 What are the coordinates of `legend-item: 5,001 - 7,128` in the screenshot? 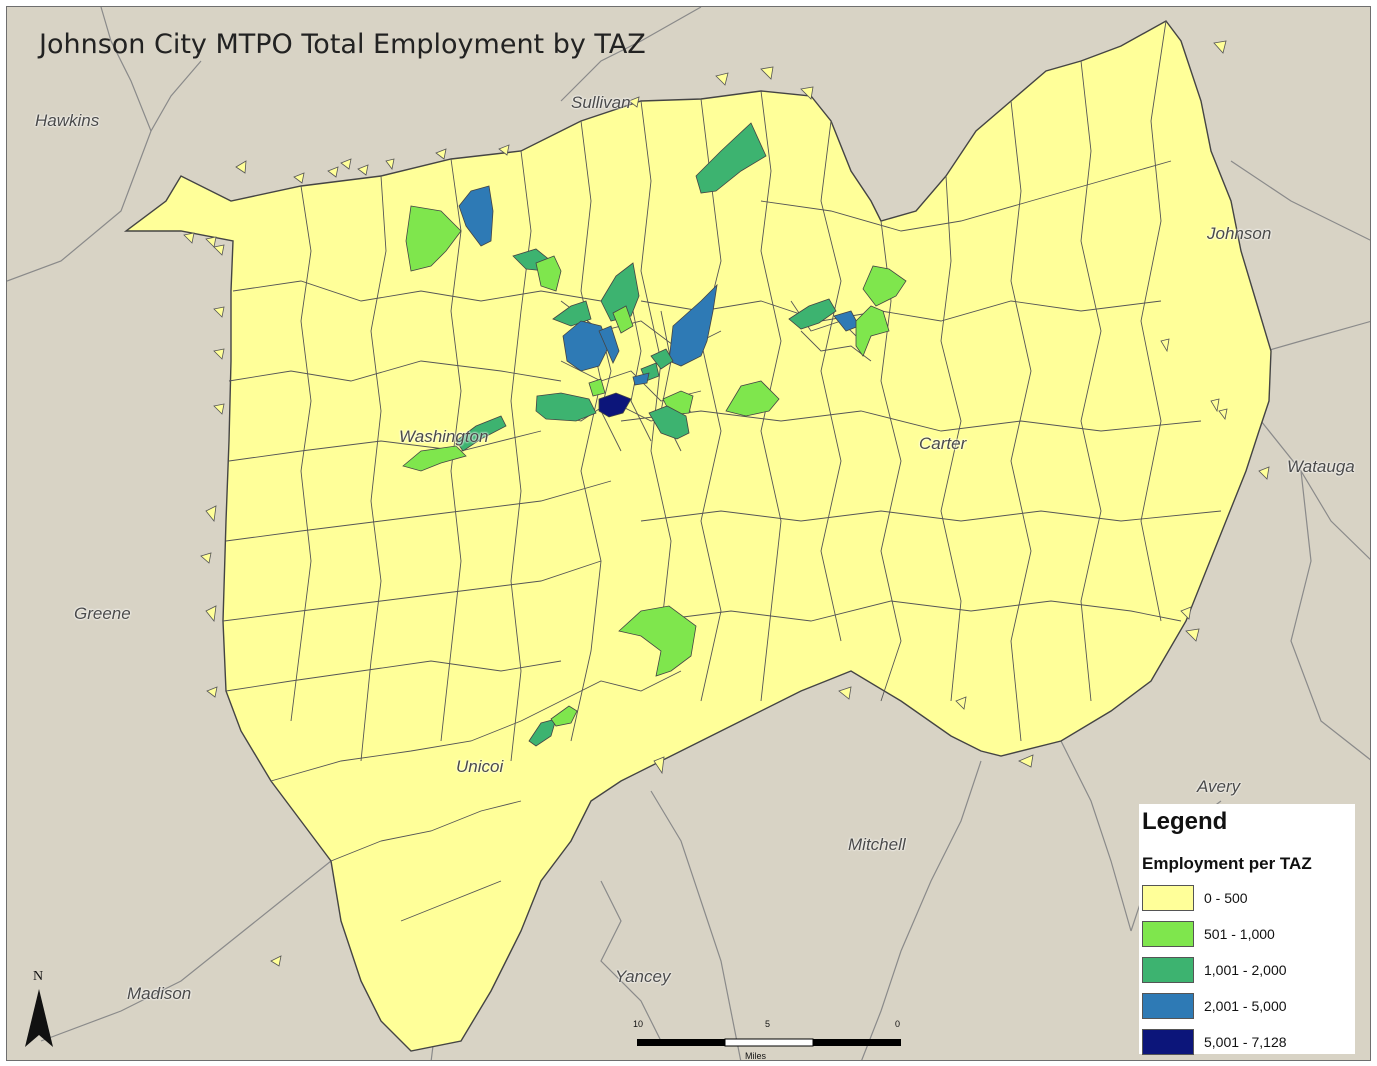 It's located at (1247, 1043).